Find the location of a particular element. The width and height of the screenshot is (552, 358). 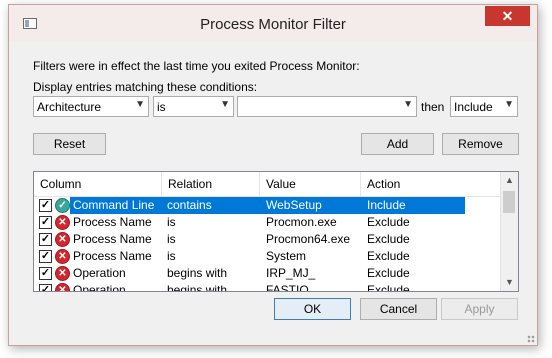

action-select-value: Include is located at coordinates (473, 107).